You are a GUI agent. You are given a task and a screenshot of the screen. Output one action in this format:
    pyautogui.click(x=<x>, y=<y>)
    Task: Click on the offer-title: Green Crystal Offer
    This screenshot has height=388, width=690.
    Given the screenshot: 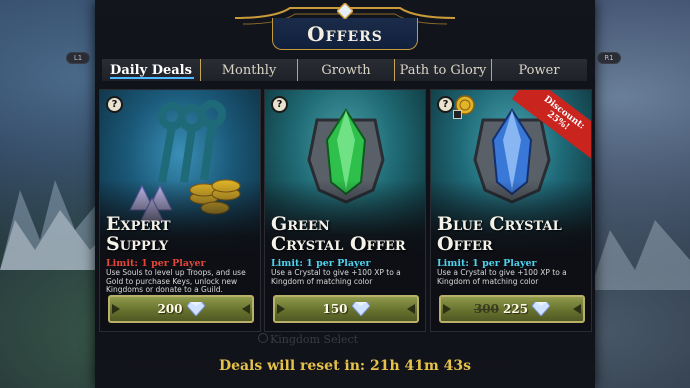 What is the action you would take?
    pyautogui.click(x=348, y=234)
    